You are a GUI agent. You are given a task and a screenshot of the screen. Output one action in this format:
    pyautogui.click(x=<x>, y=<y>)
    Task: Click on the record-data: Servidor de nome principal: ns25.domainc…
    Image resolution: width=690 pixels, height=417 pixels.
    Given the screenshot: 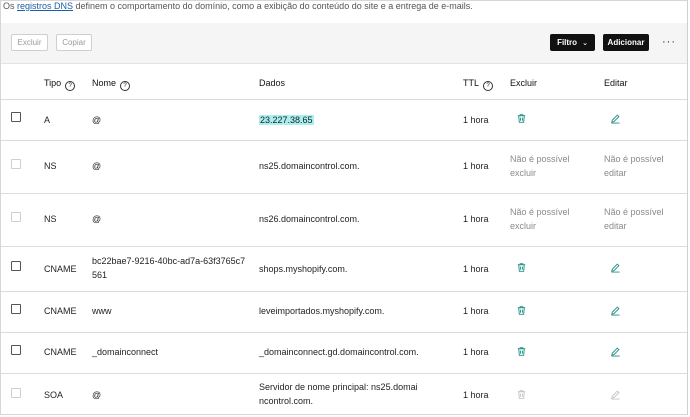 What is the action you would take?
    pyautogui.click(x=338, y=394)
    